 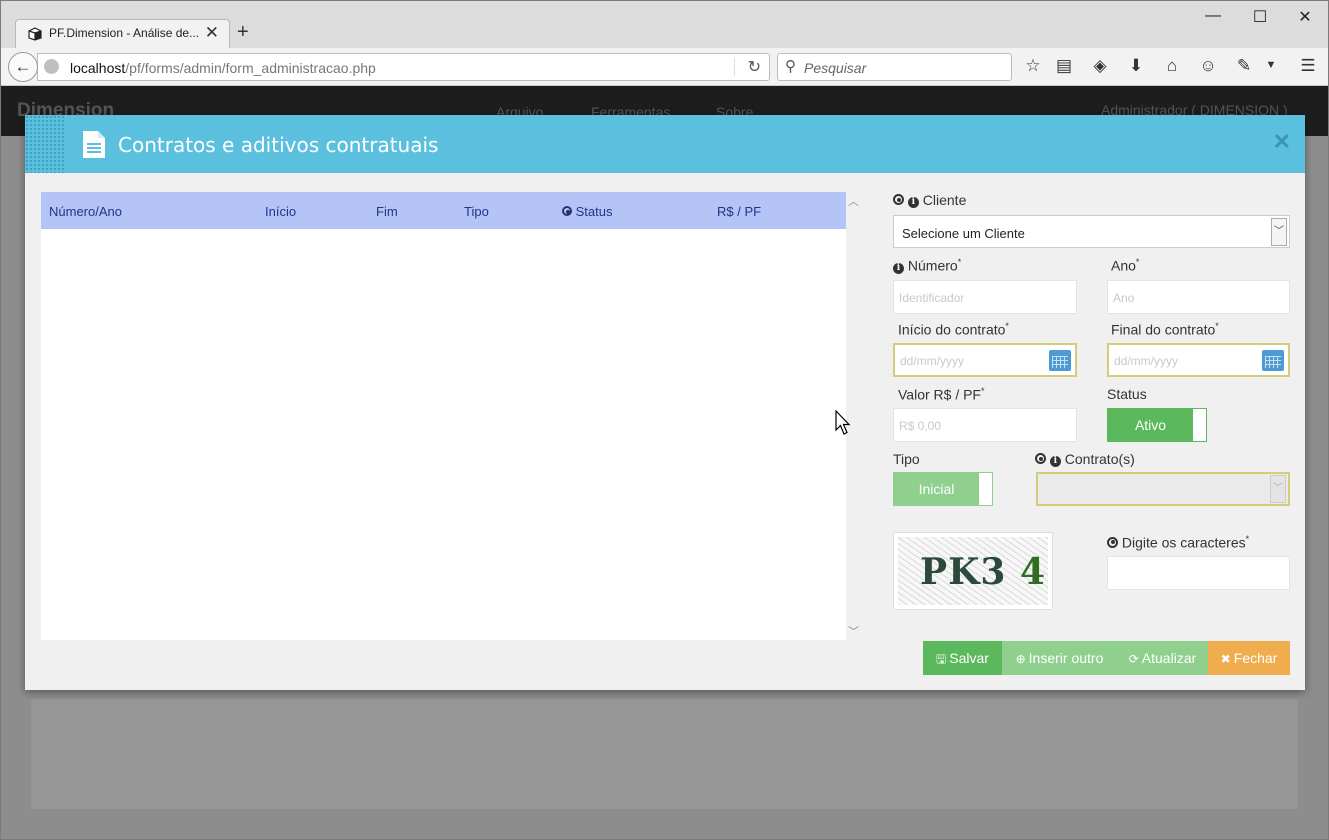 What do you see at coordinates (1172, 66) in the screenshot?
I see `home-icon: ⌂` at bounding box center [1172, 66].